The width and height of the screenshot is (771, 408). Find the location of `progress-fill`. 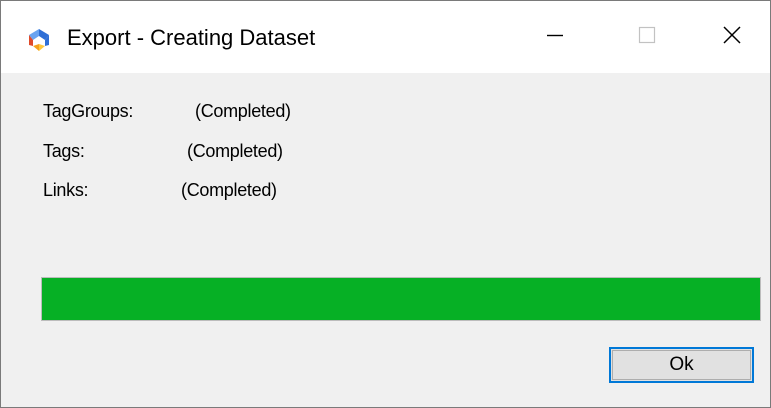

progress-fill is located at coordinates (401, 299).